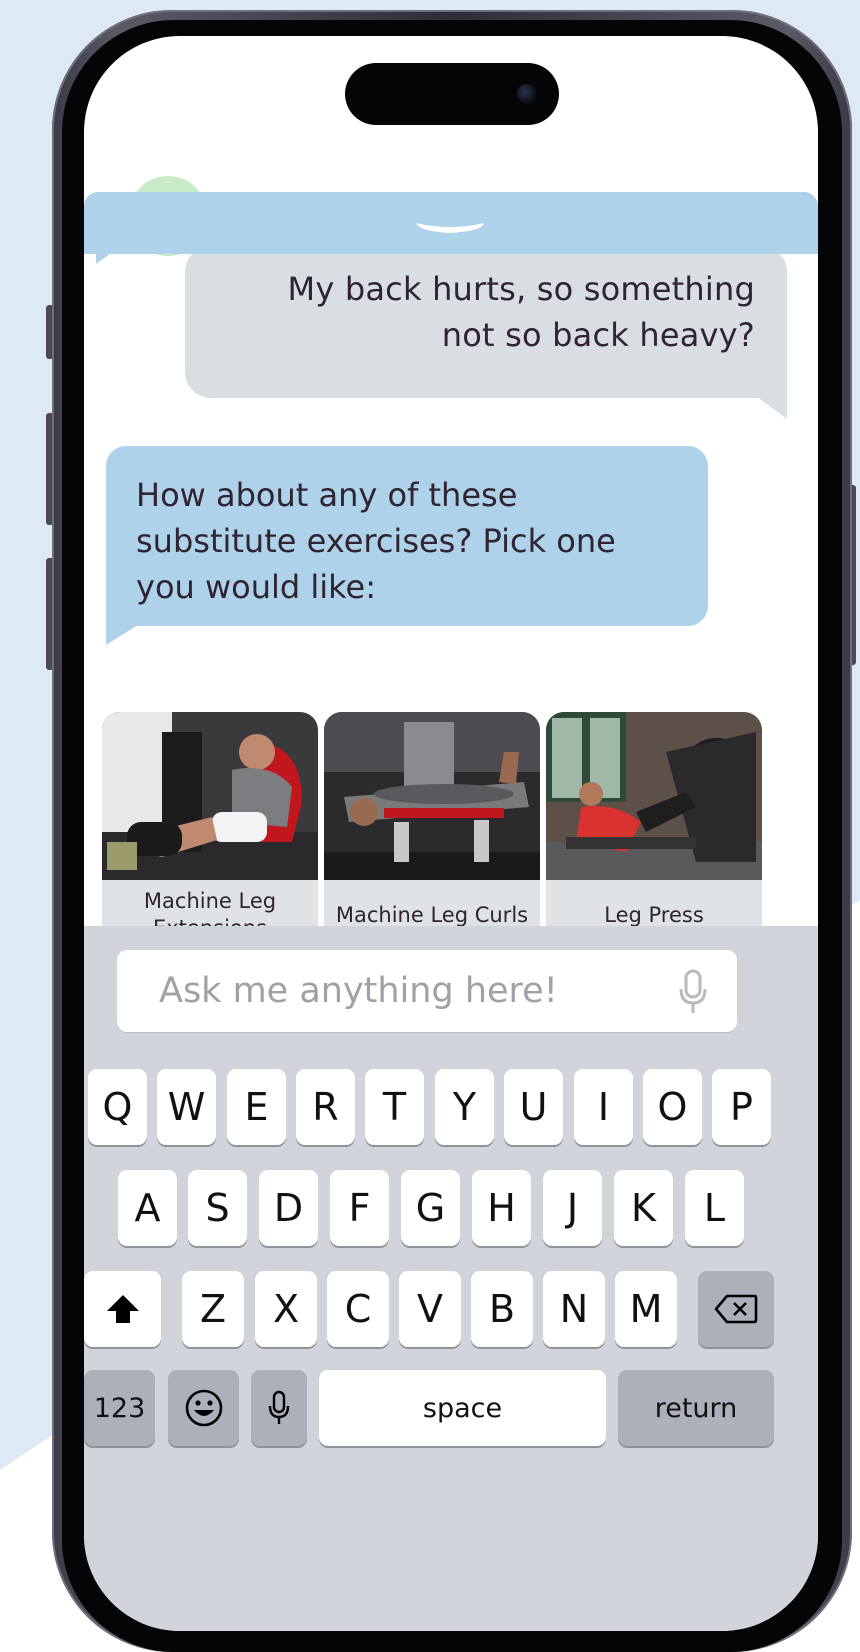  What do you see at coordinates (358, 1309) in the screenshot?
I see `key-c: C` at bounding box center [358, 1309].